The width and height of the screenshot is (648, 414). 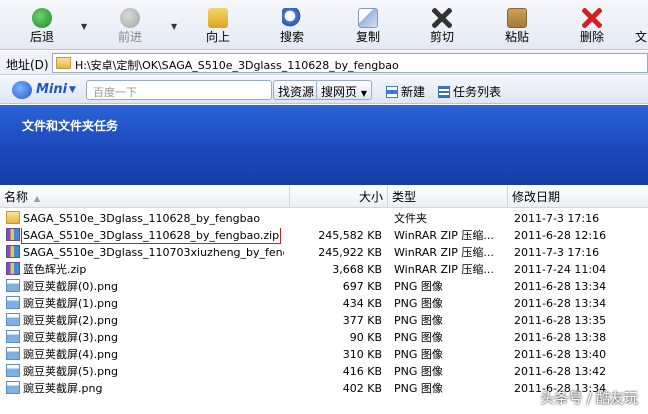 I want to click on file-name-cell: SAGA_S510e_3Dglass_110628_by_fengbao.zip, so click(x=145, y=236).